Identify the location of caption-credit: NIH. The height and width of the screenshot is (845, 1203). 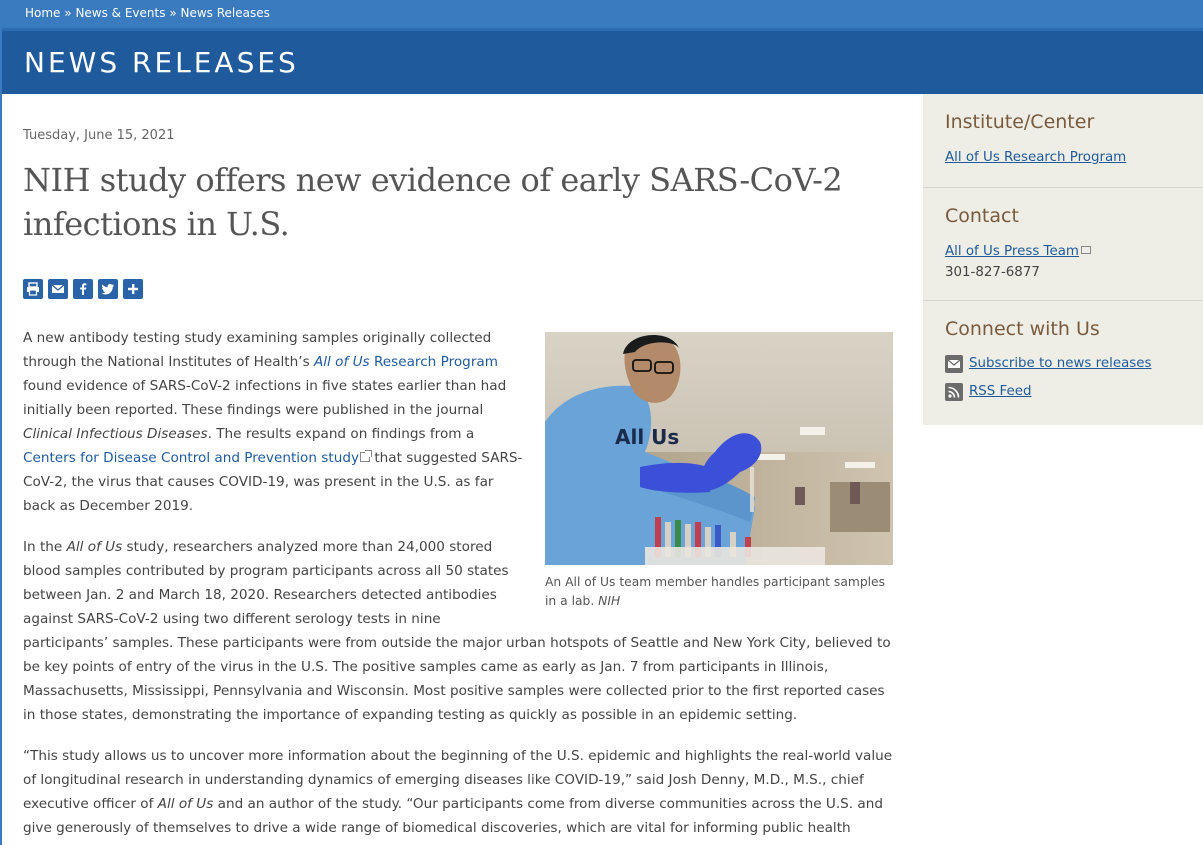
(609, 601).